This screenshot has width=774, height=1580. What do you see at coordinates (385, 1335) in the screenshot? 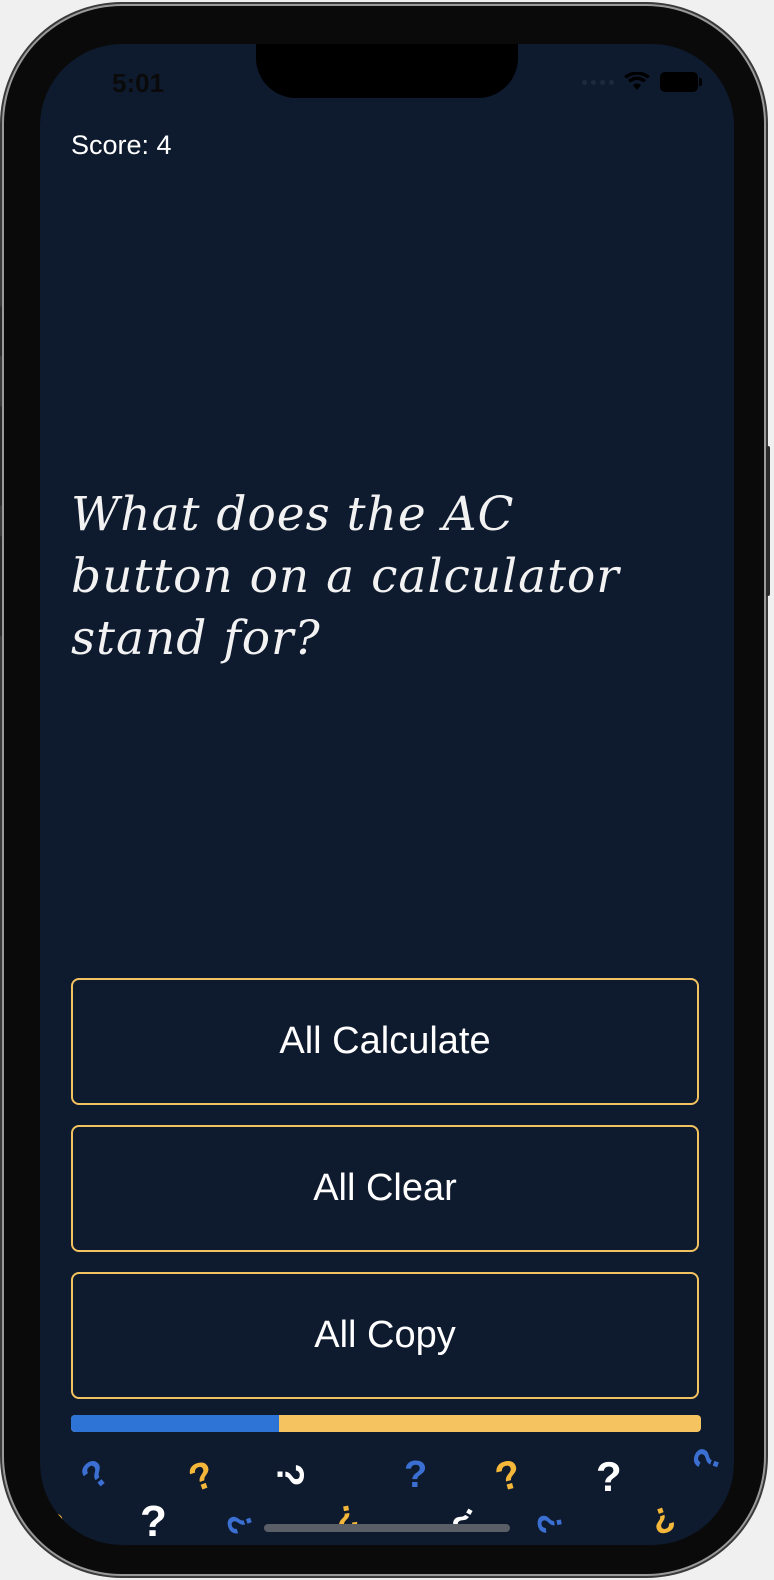
I see `answer-button-3: All Copy` at bounding box center [385, 1335].